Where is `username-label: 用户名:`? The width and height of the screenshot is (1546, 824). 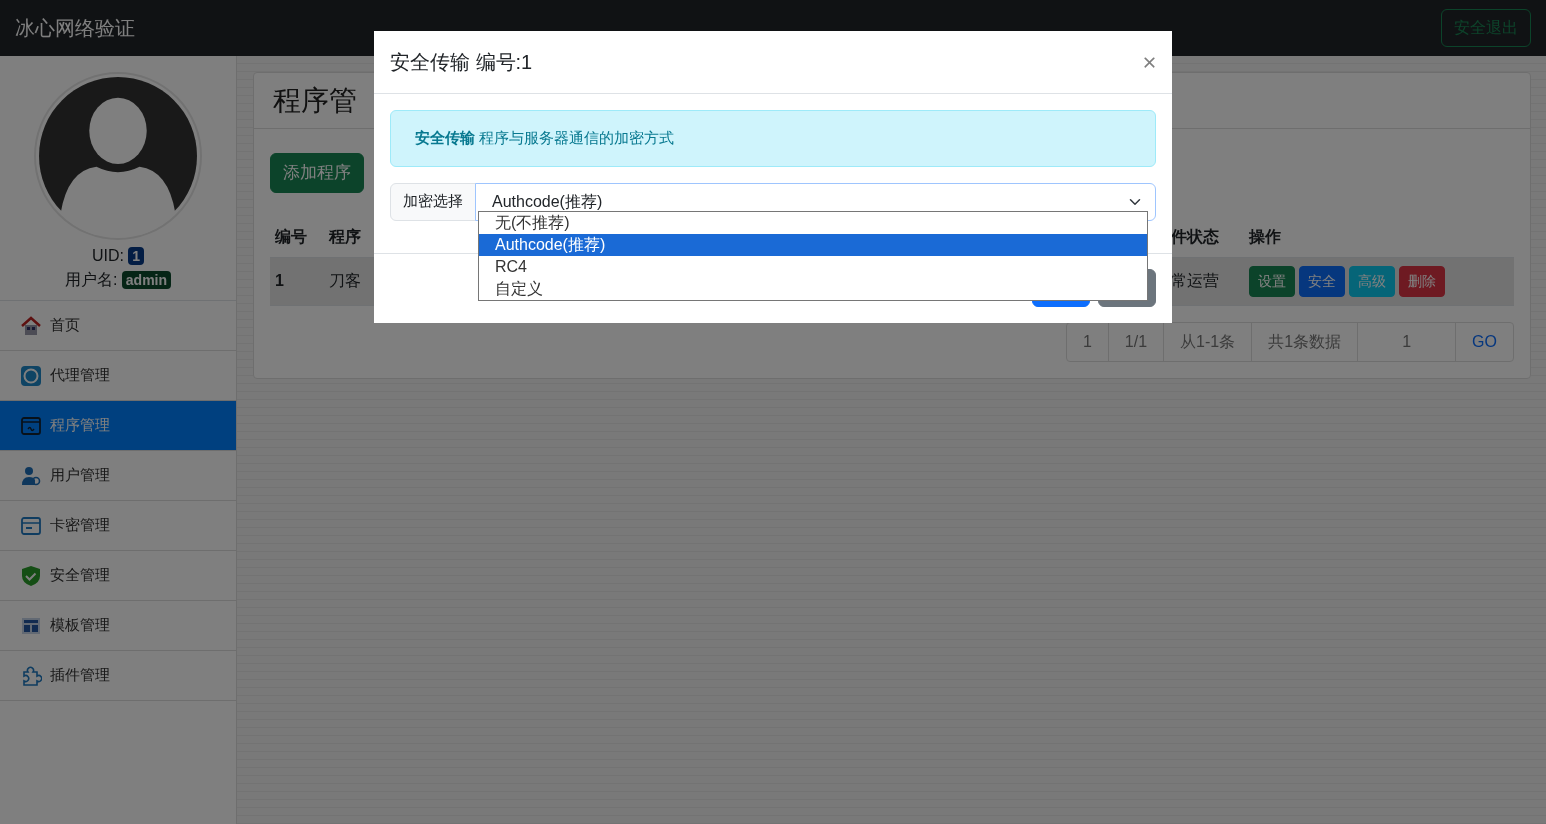
username-label: 用户名: is located at coordinates (91, 279).